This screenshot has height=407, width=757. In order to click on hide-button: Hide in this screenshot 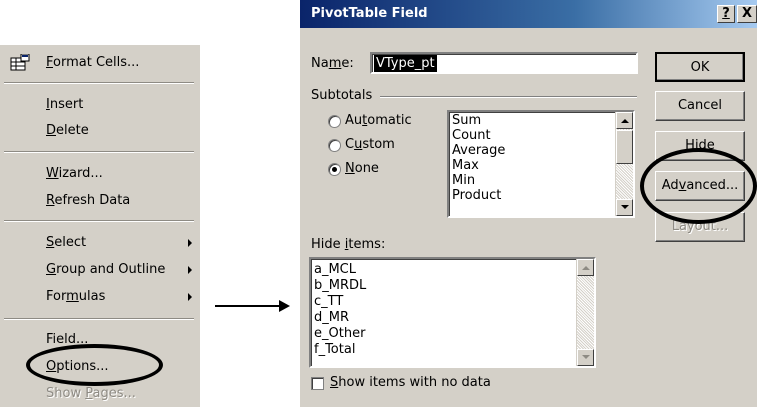, I will do `click(700, 146)`.